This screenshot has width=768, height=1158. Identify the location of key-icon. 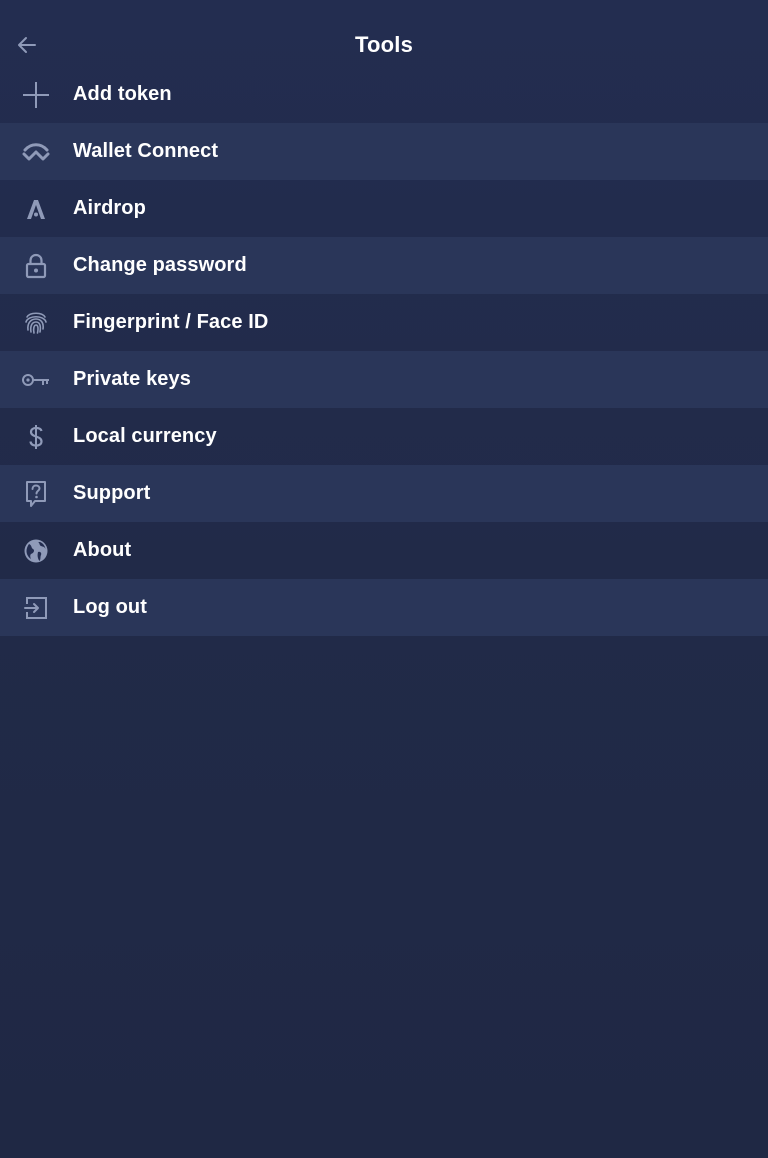
(36, 380).